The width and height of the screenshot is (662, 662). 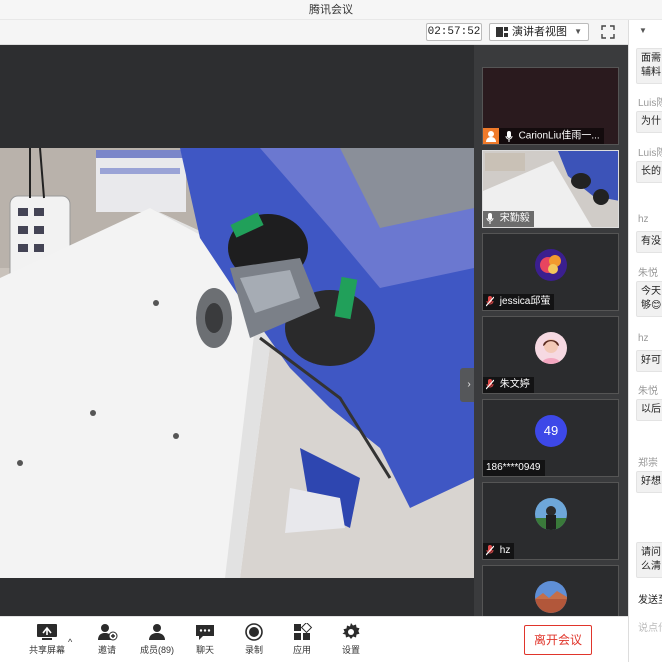 What do you see at coordinates (514, 384) in the screenshot?
I see `participant-name: 朱文婷` at bounding box center [514, 384].